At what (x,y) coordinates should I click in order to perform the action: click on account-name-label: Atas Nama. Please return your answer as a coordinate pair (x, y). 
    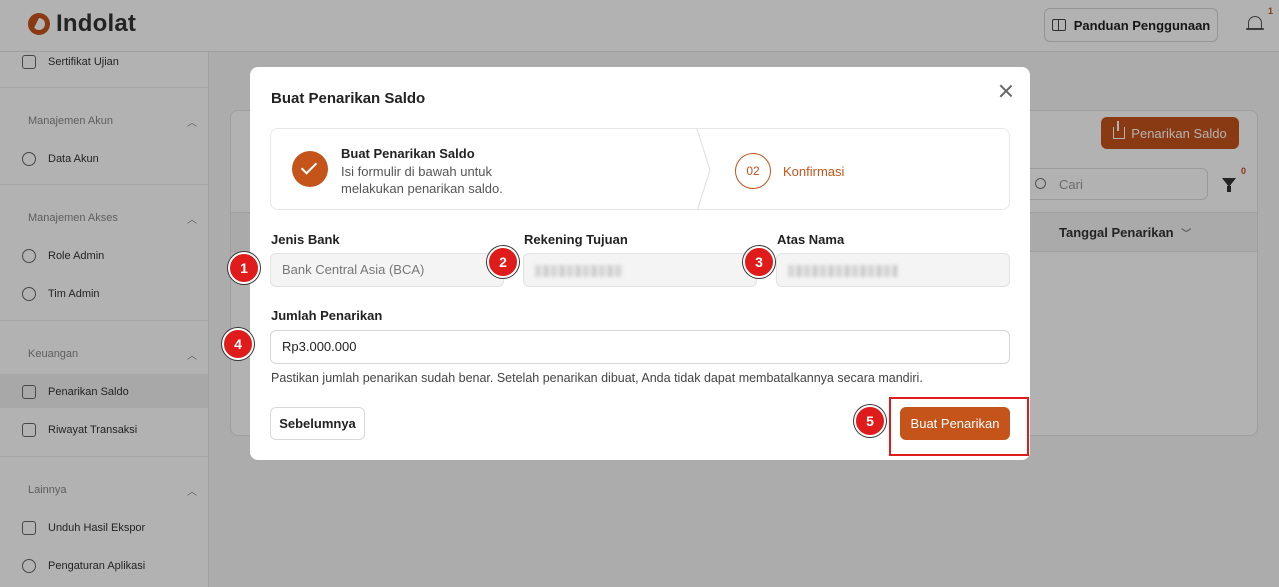
    Looking at the image, I should click on (811, 239).